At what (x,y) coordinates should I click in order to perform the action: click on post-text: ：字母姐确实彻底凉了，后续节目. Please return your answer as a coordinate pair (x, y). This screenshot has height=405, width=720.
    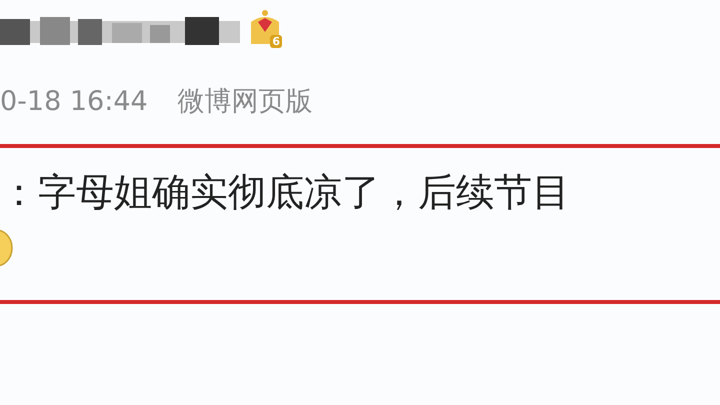
    Looking at the image, I should click on (285, 192).